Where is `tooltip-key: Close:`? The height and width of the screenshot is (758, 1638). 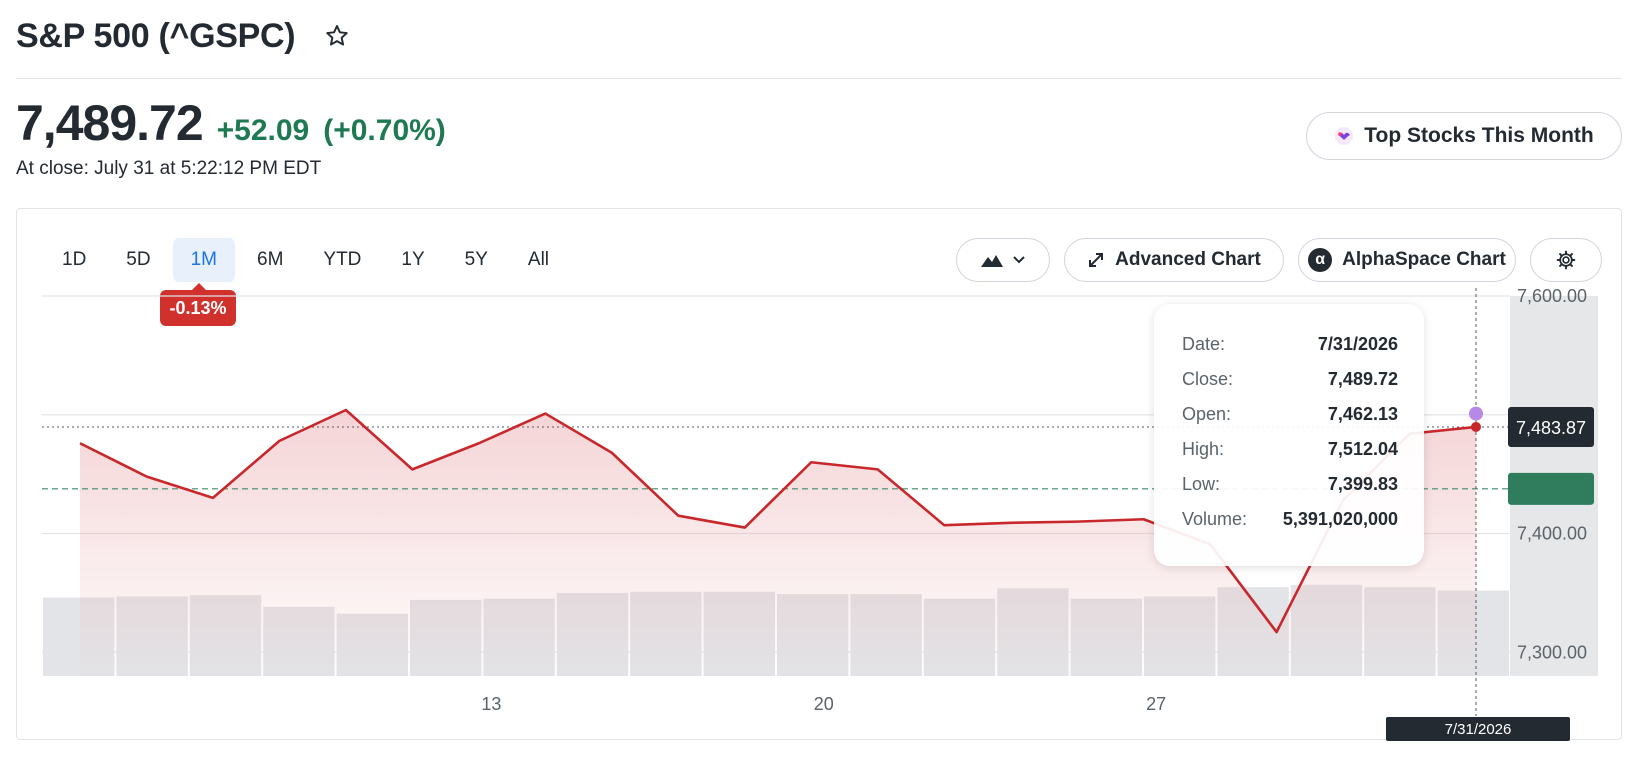 tooltip-key: Close: is located at coordinates (1208, 379).